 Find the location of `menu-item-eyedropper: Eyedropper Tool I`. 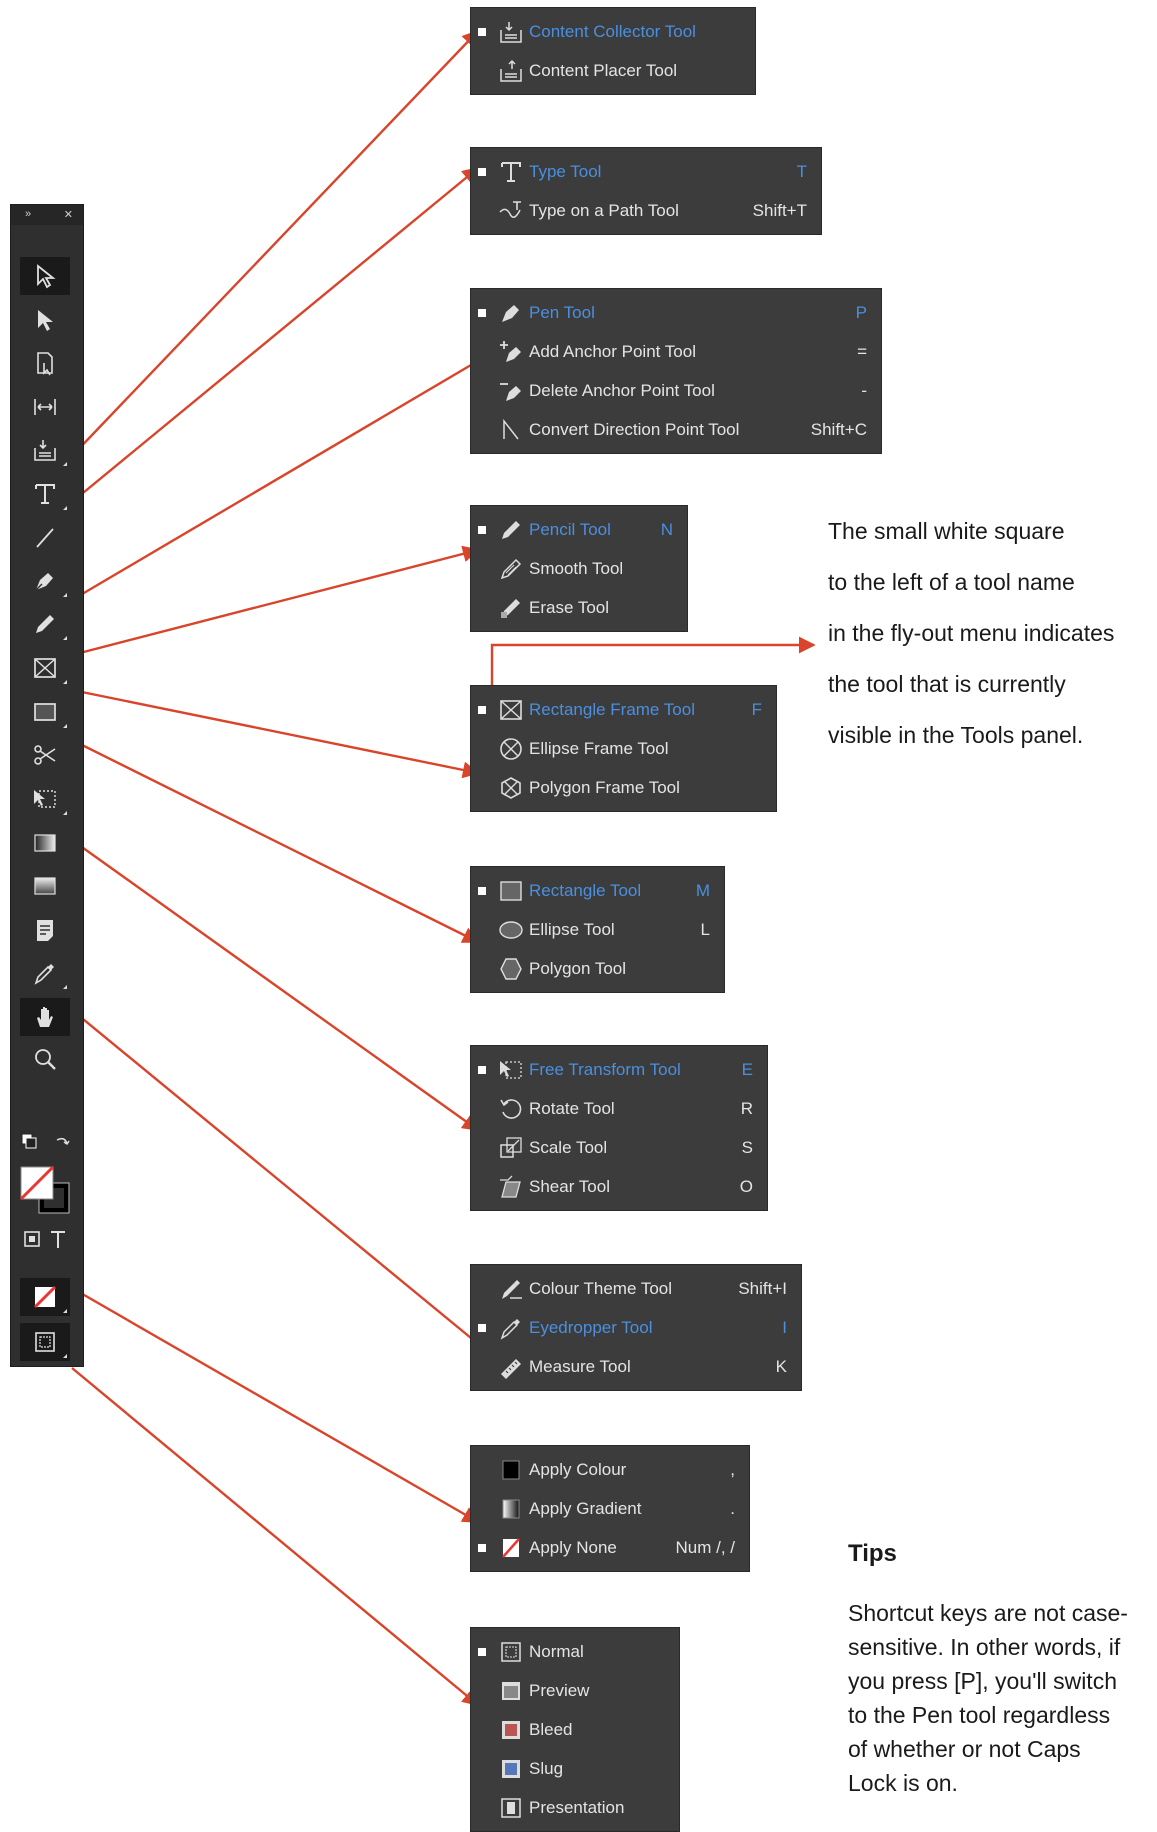

menu-item-eyedropper: Eyedropper Tool I is located at coordinates (636, 1327).